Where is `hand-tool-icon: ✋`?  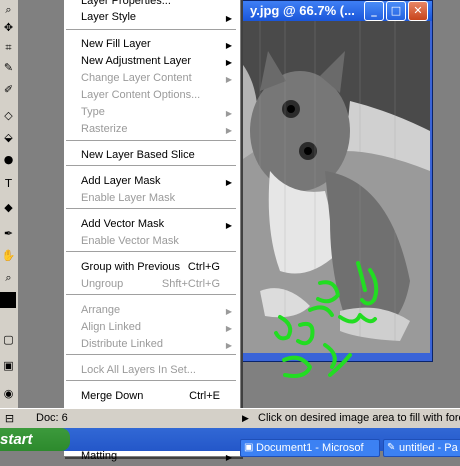
hand-tool-icon: ✋ is located at coordinates (8, 255).